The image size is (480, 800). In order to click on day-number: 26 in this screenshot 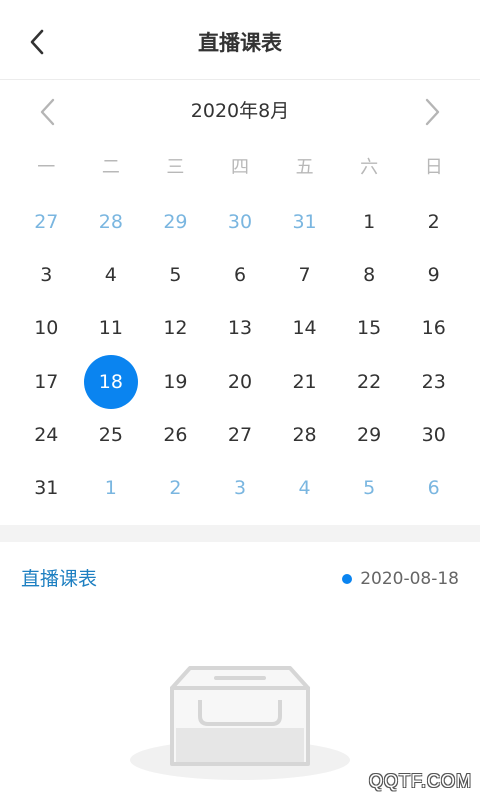, I will do `click(175, 434)`.